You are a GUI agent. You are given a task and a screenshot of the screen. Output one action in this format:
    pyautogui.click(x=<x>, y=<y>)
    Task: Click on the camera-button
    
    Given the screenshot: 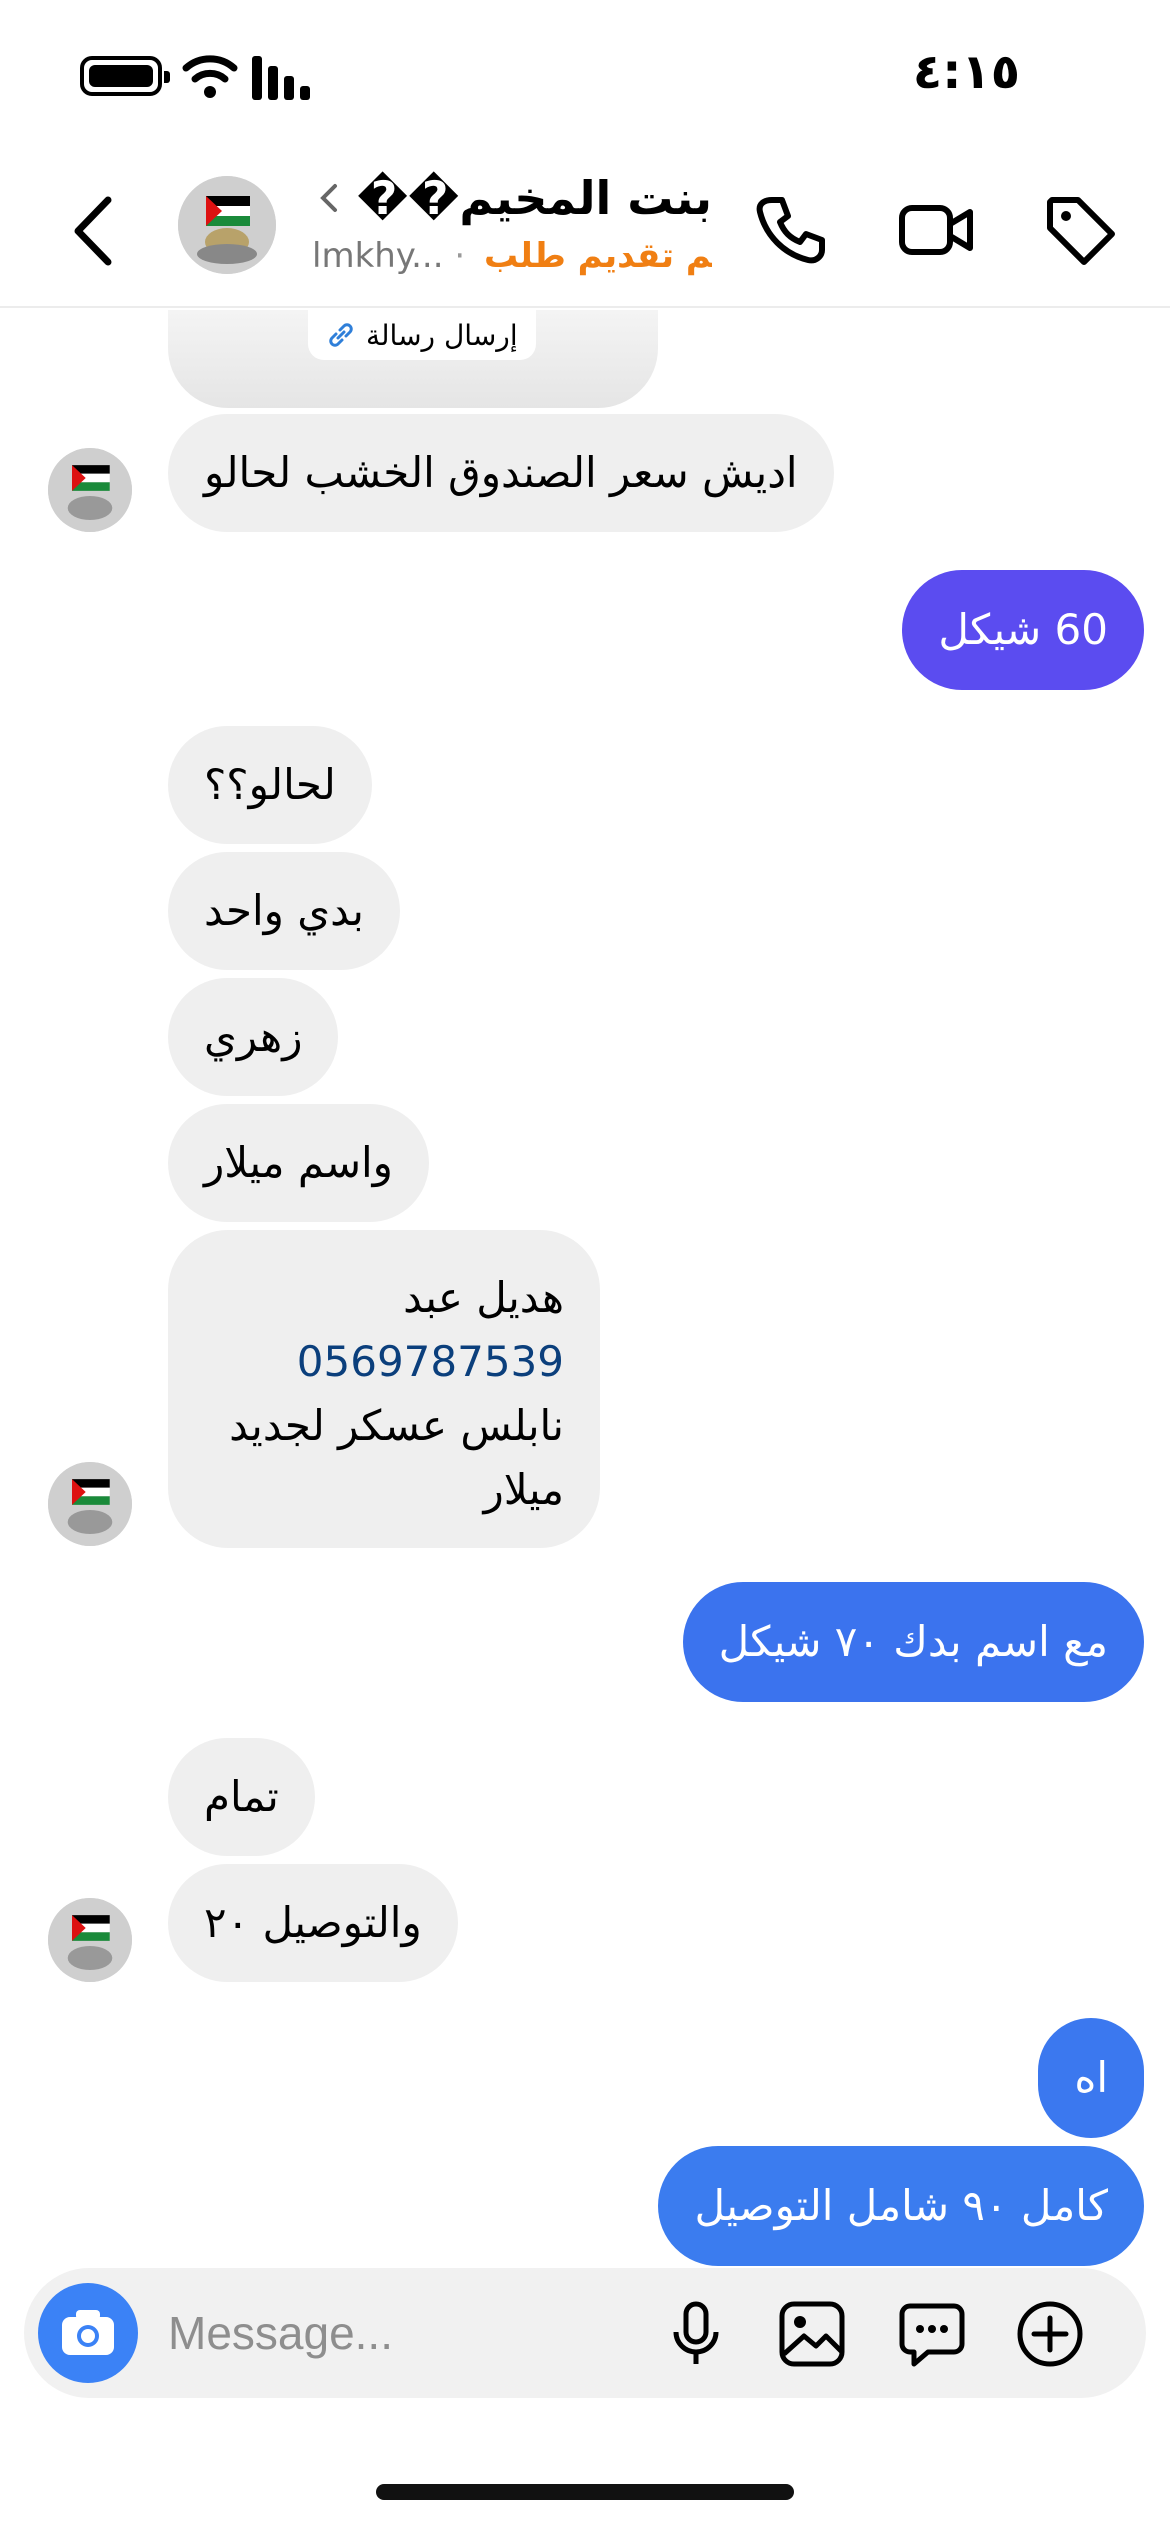 What is the action you would take?
    pyautogui.click(x=88, y=2333)
    